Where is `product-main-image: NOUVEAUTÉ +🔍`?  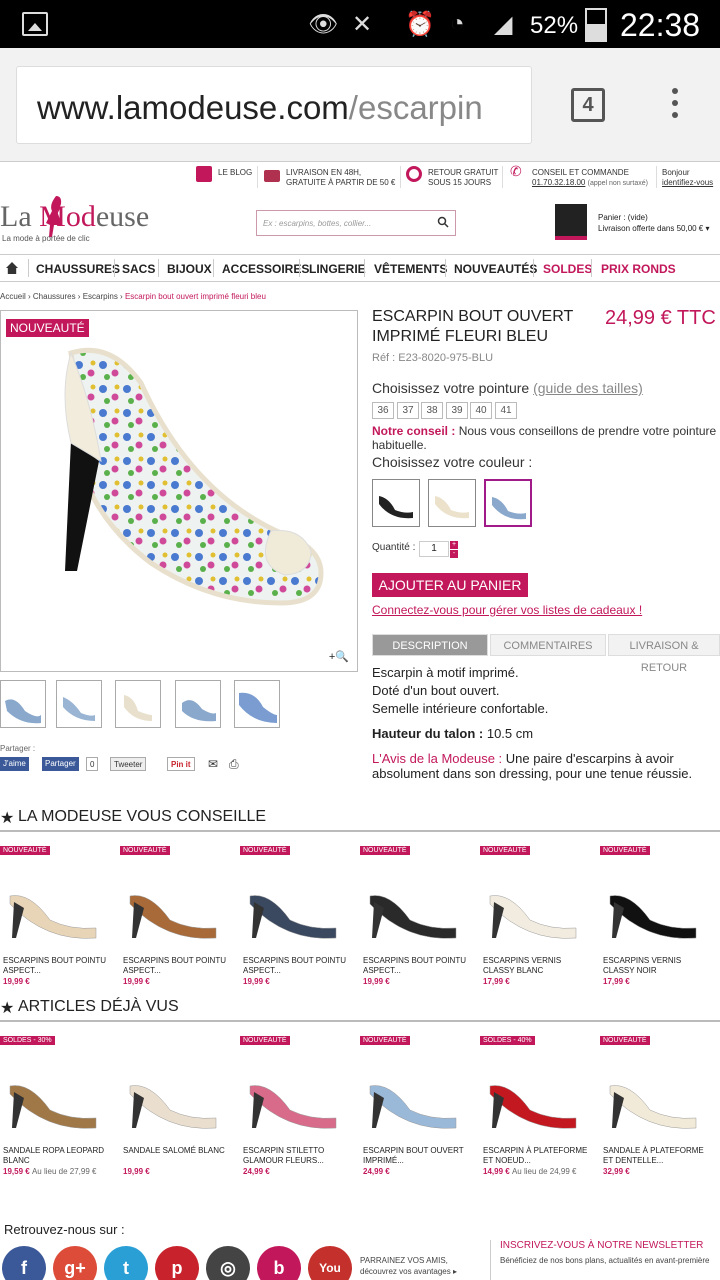
product-main-image: NOUVEAUTÉ +🔍 is located at coordinates (179, 491).